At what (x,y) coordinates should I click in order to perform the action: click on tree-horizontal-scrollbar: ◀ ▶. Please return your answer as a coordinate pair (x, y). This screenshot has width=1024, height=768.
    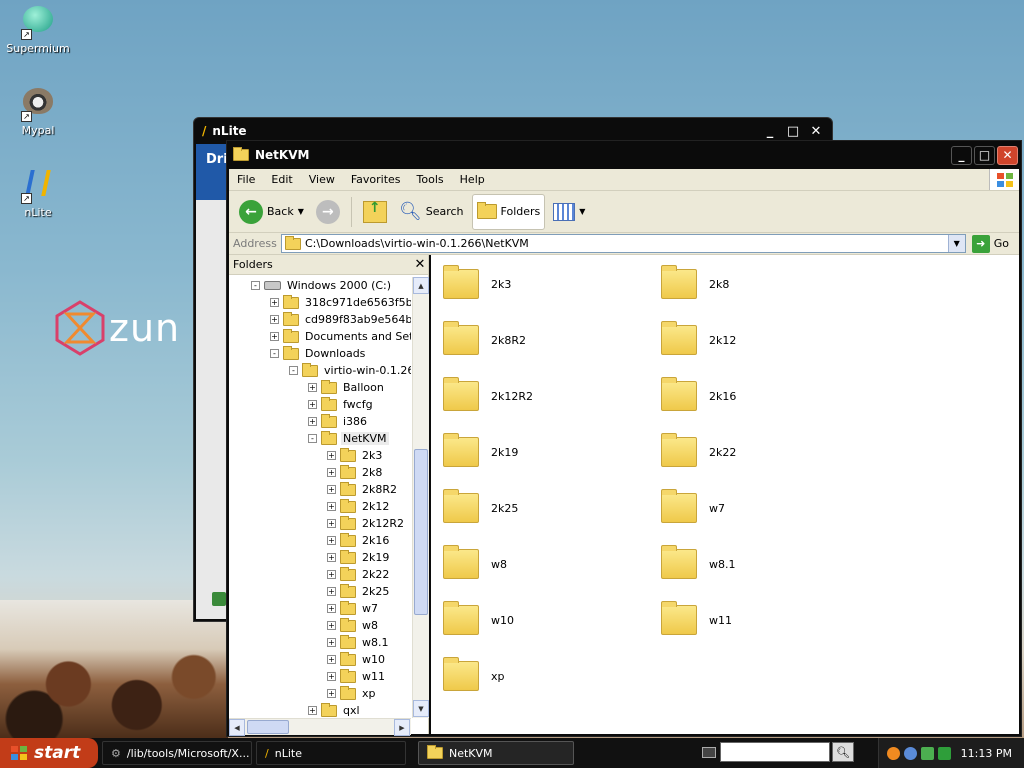
    Looking at the image, I should click on (320, 727).